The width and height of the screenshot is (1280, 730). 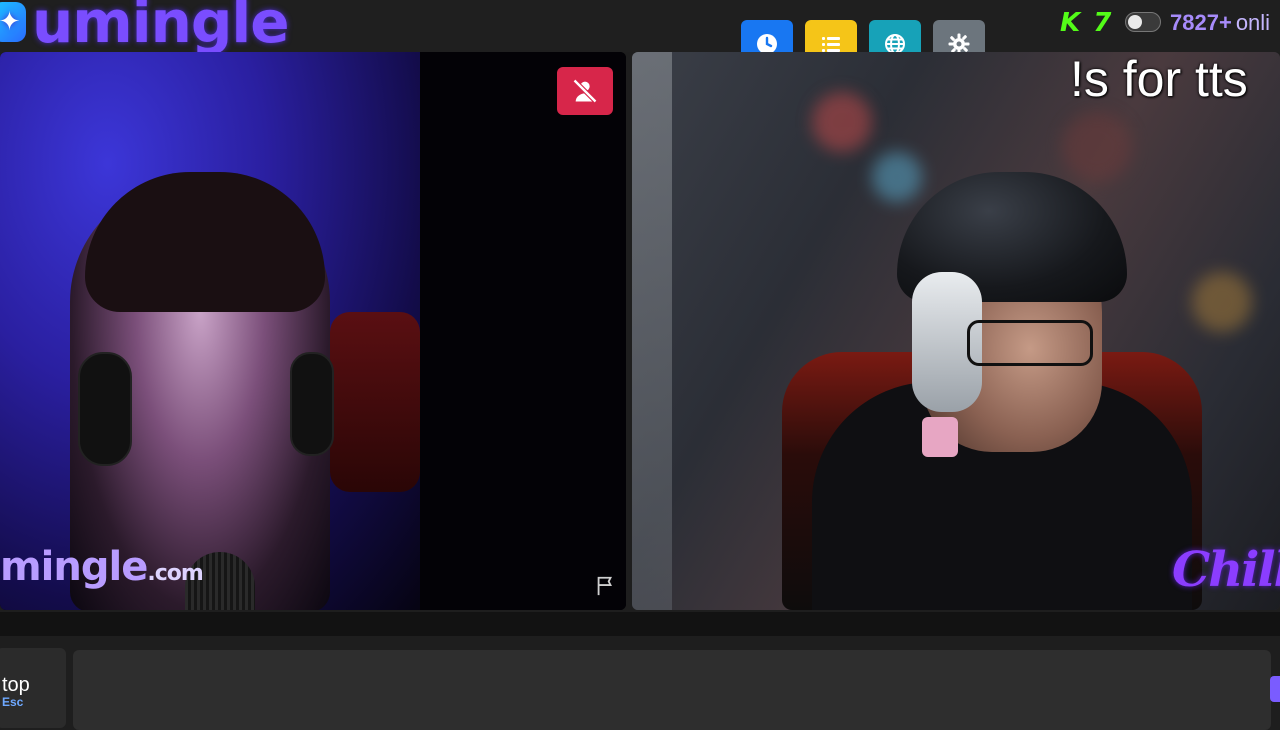 What do you see at coordinates (1143, 22) in the screenshot?
I see `toggle-switch` at bounding box center [1143, 22].